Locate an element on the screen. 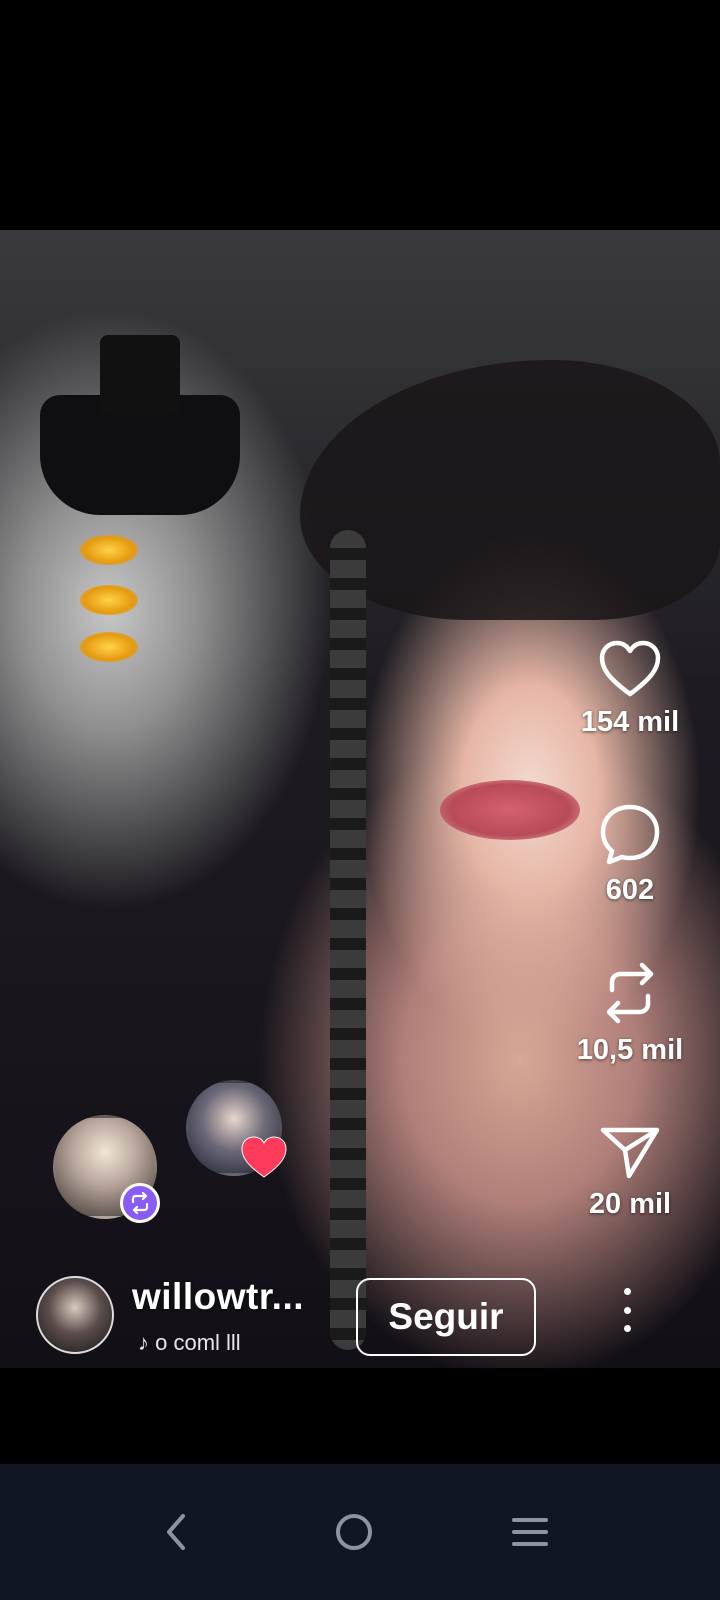 Image resolution: width=720 pixels, height=1600 pixels. author-row: willowtr... ♪ o coml lll Seguir is located at coordinates (360, 1312).